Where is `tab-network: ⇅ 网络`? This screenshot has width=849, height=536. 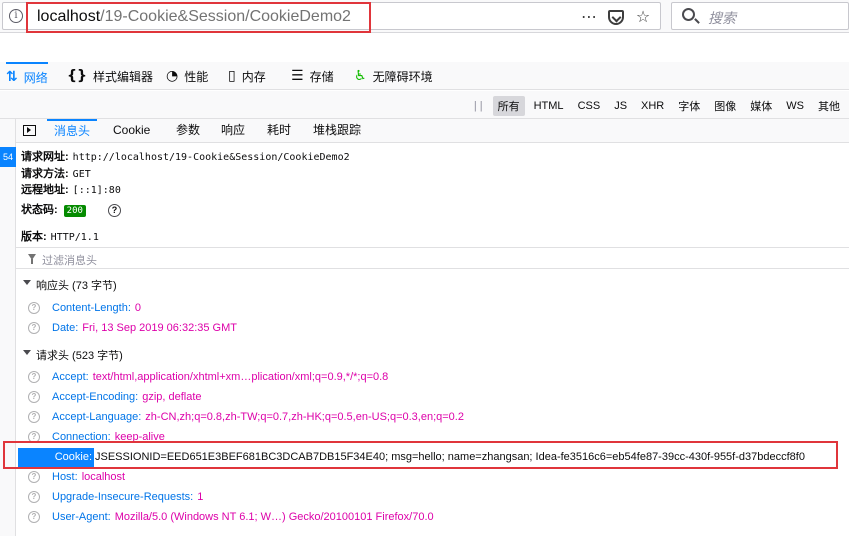
tab-network: ⇅ 网络 is located at coordinates (27, 76).